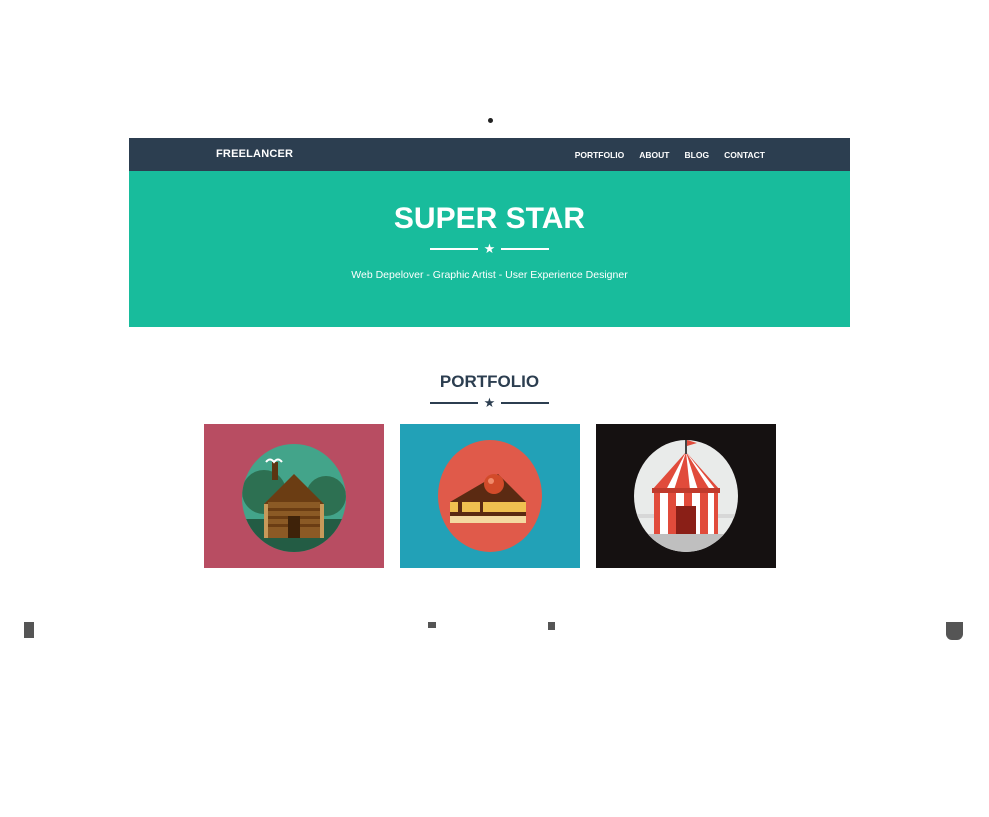 The image size is (989, 817). Describe the element at coordinates (489, 218) in the screenshot. I see `hero-title: SUPER STAR` at that location.